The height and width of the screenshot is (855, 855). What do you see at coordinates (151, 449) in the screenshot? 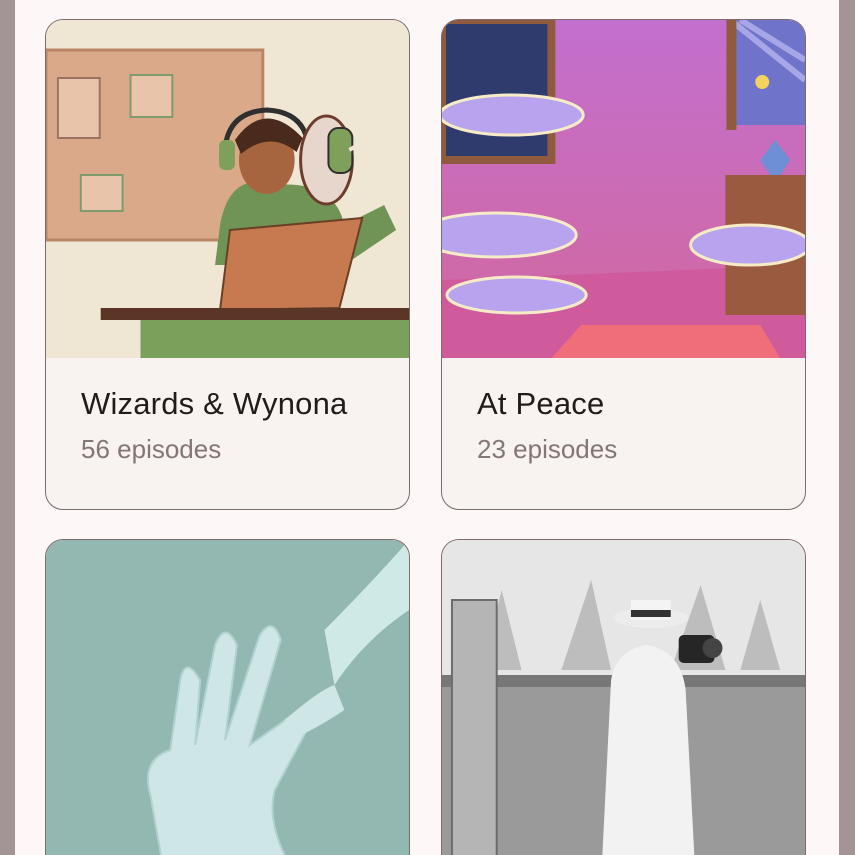
I see `episode-count: 56 episodes` at bounding box center [151, 449].